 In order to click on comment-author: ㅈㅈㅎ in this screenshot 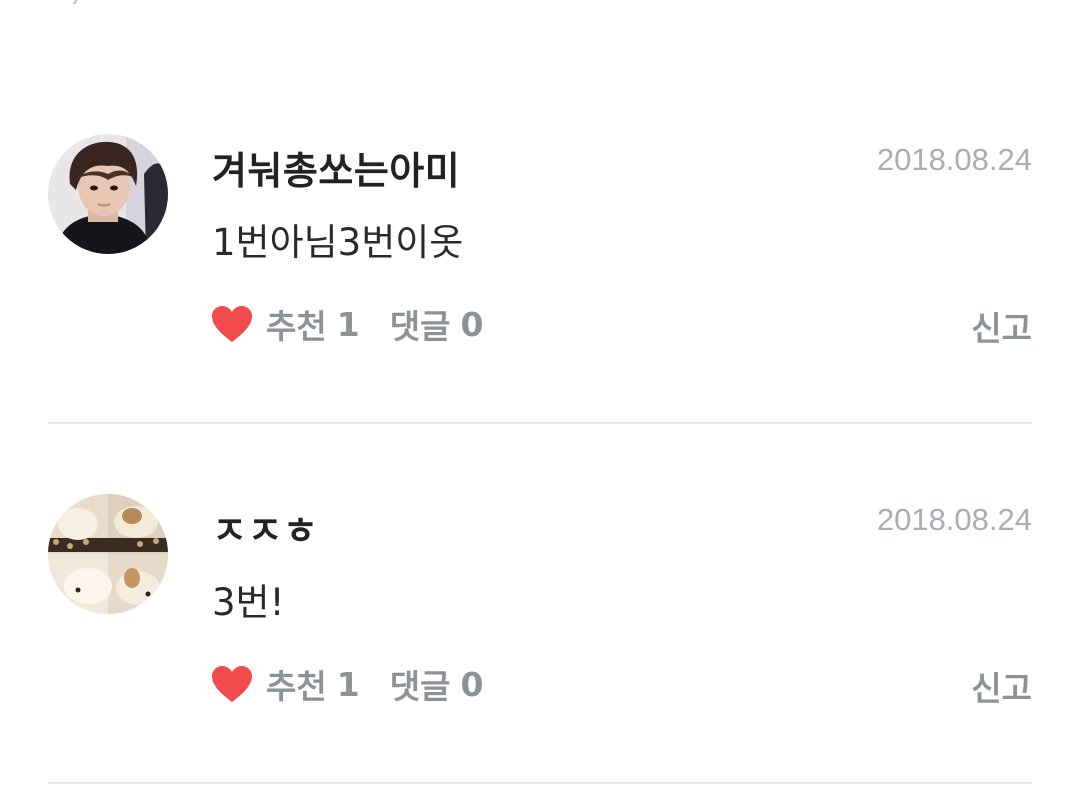, I will do `click(265, 527)`.